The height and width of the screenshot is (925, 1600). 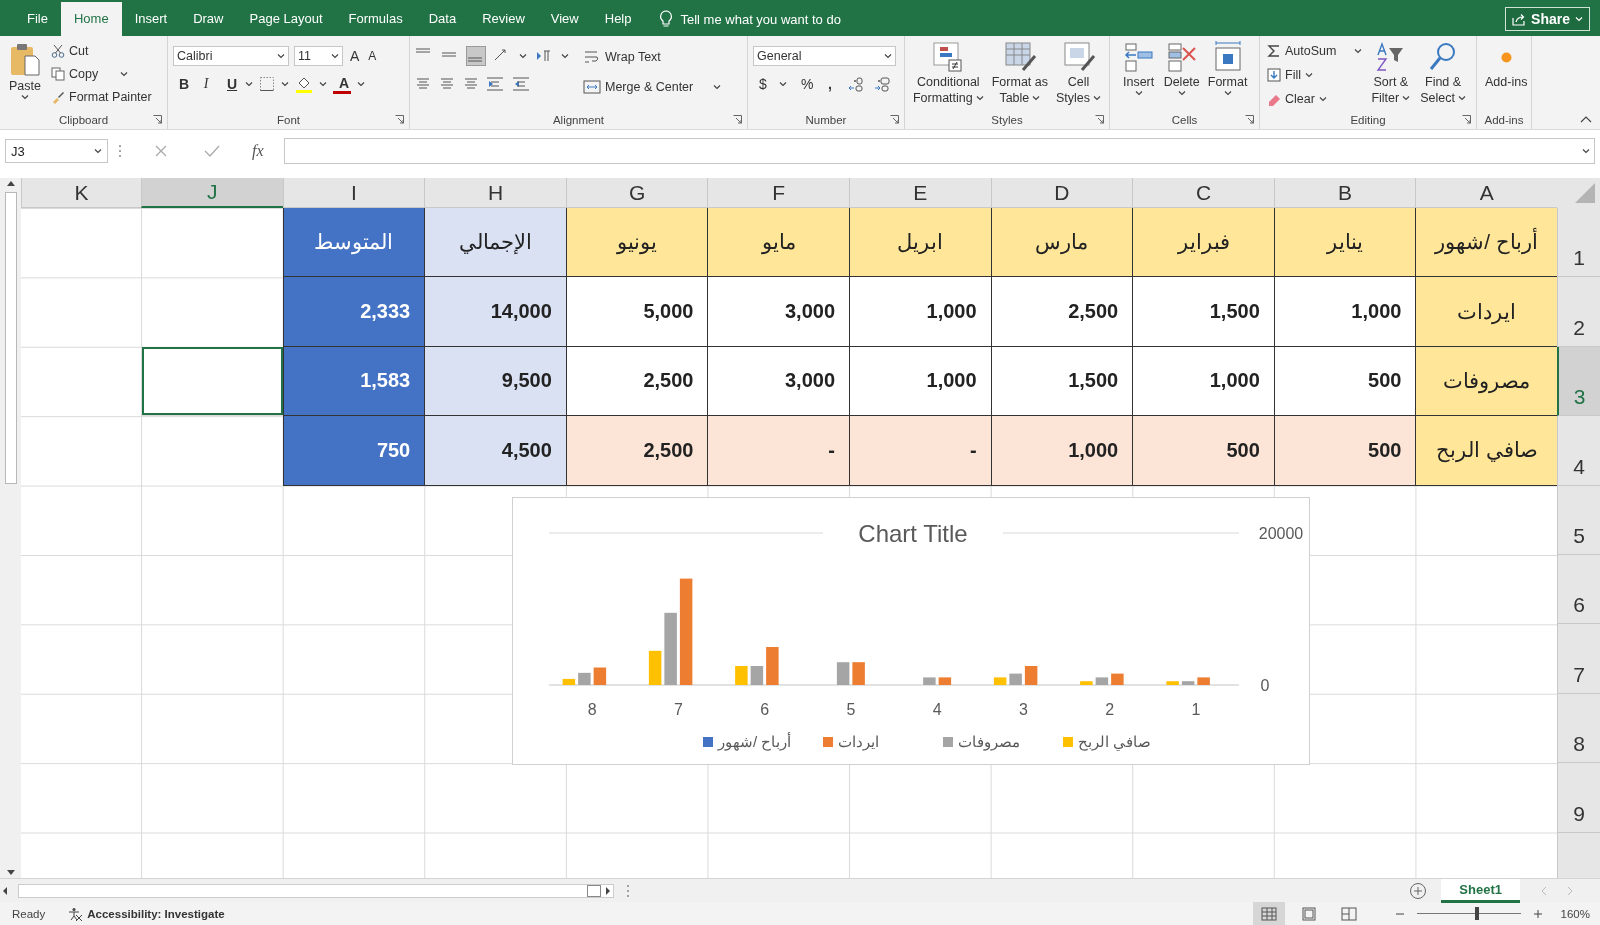 What do you see at coordinates (182, 84) in the screenshot?
I see `bold-button: B` at bounding box center [182, 84].